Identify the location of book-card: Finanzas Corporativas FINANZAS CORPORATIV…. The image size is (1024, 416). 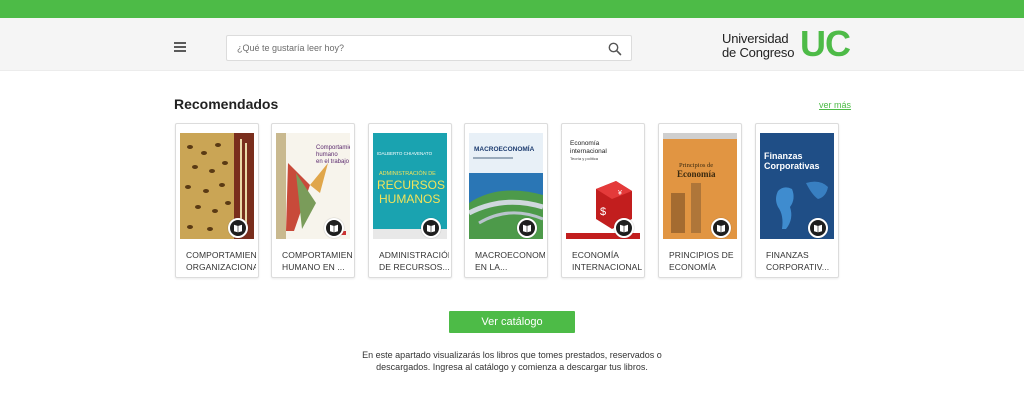
(797, 200).